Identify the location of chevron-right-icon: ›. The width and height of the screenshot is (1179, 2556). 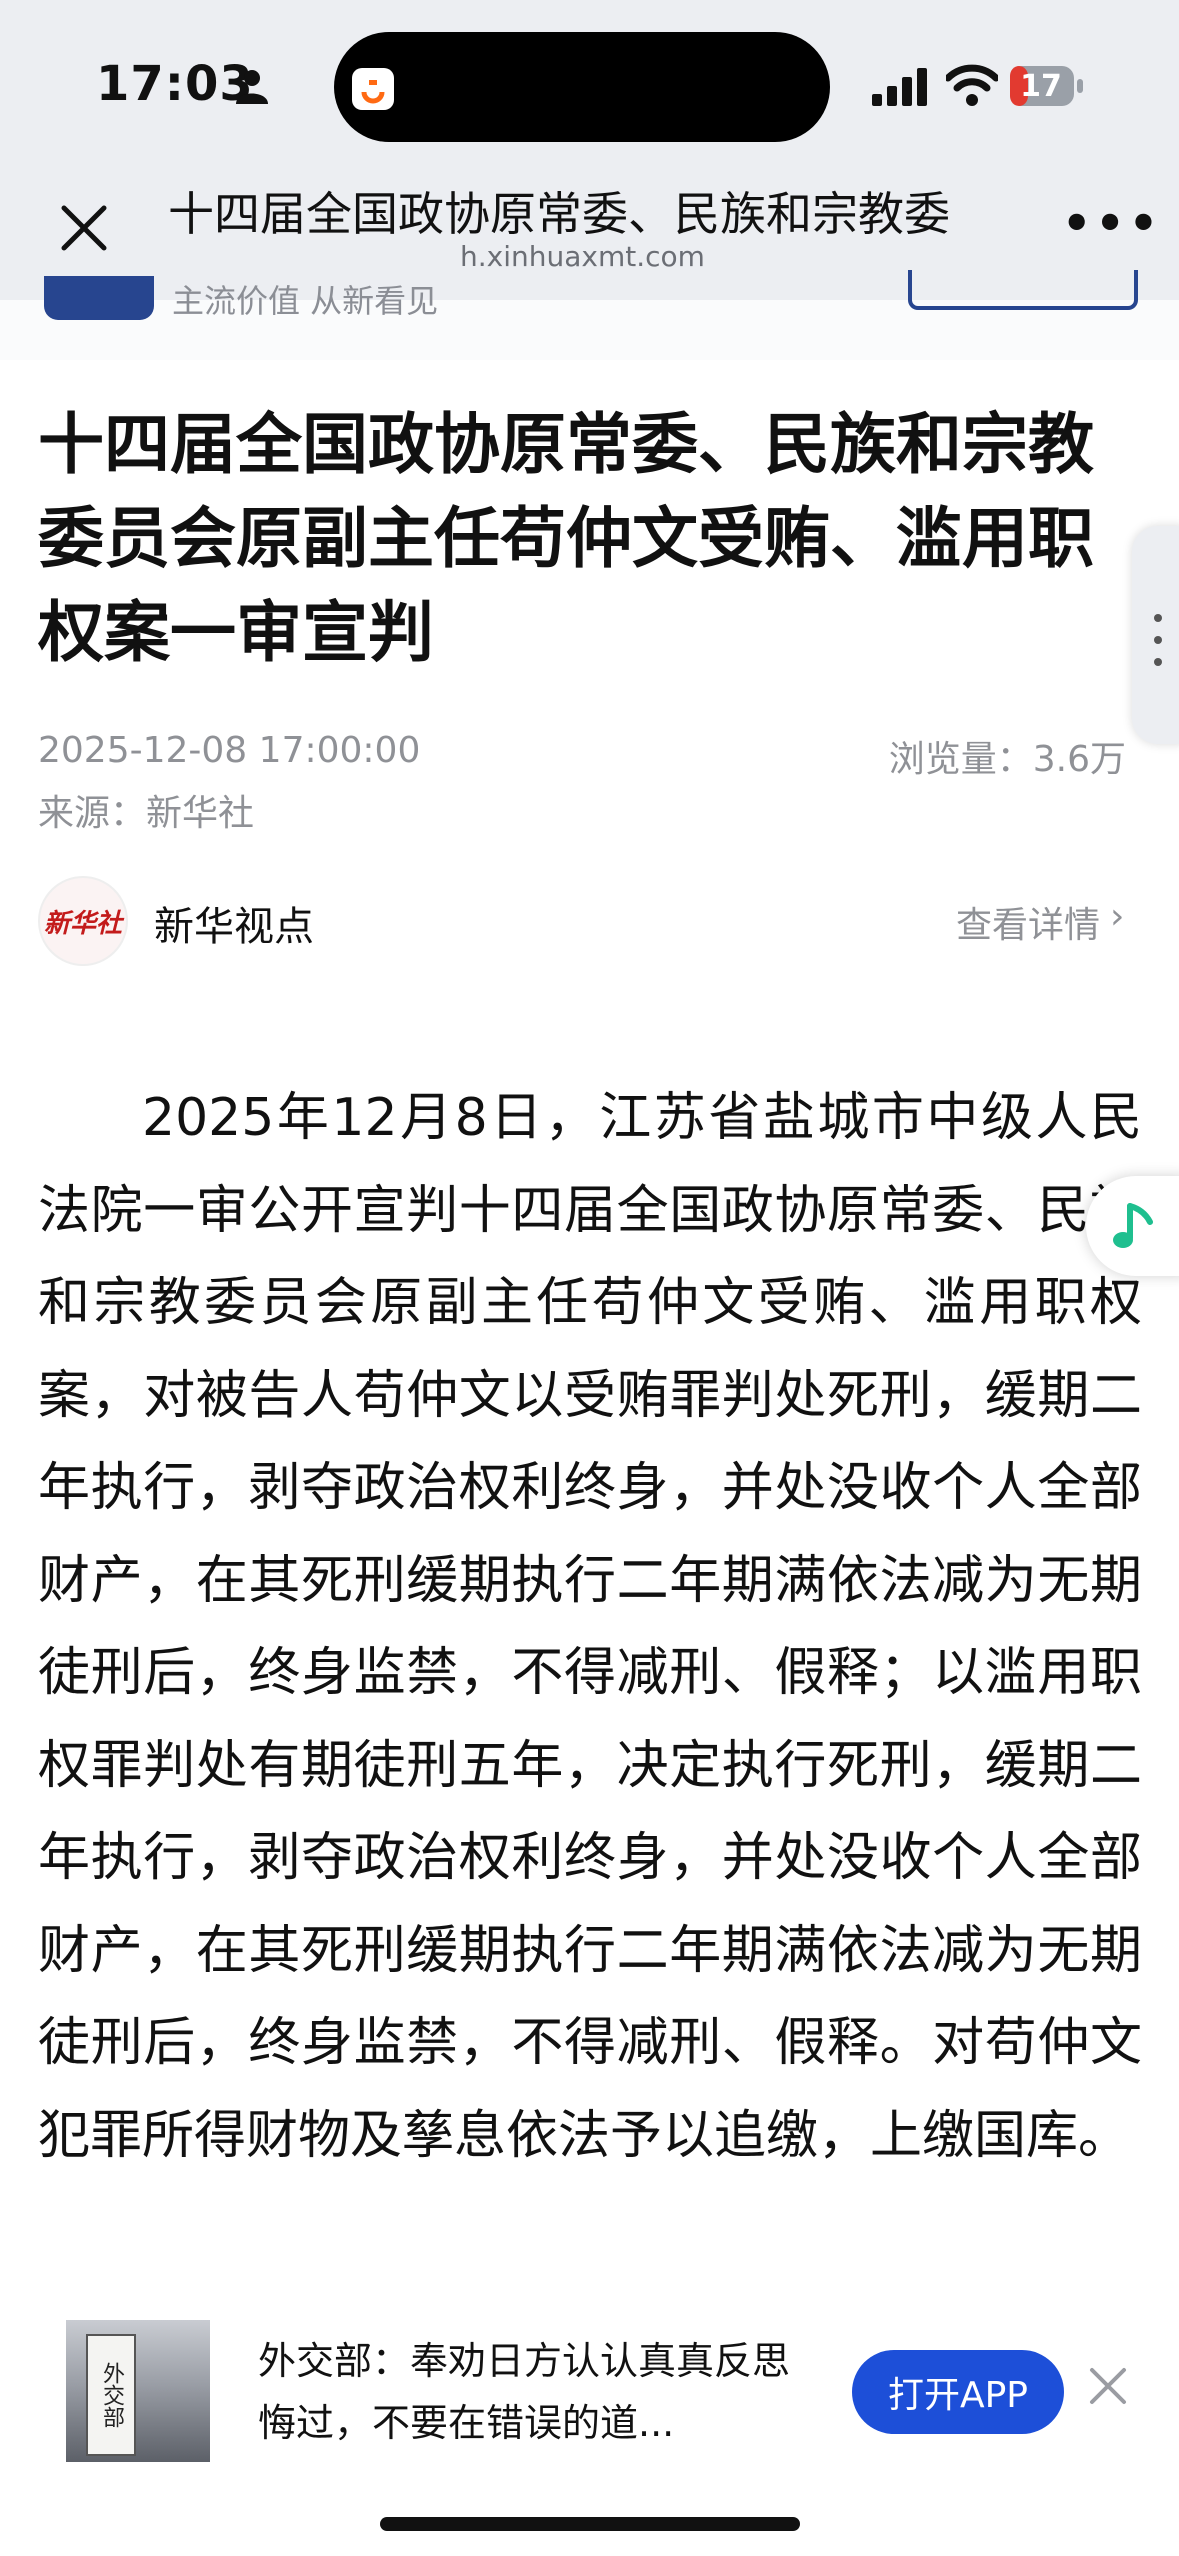
(1117, 916).